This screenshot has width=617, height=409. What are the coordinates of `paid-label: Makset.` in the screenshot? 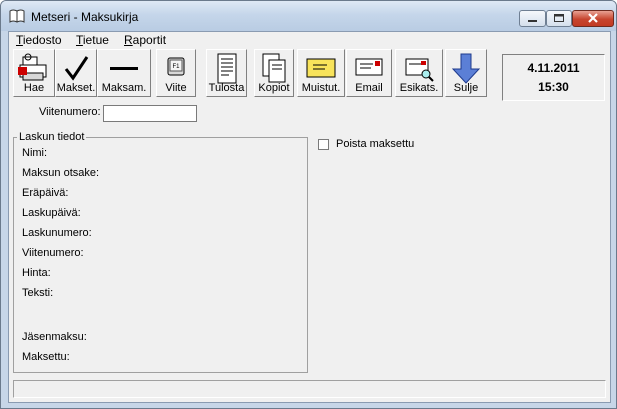 It's located at (76, 88).